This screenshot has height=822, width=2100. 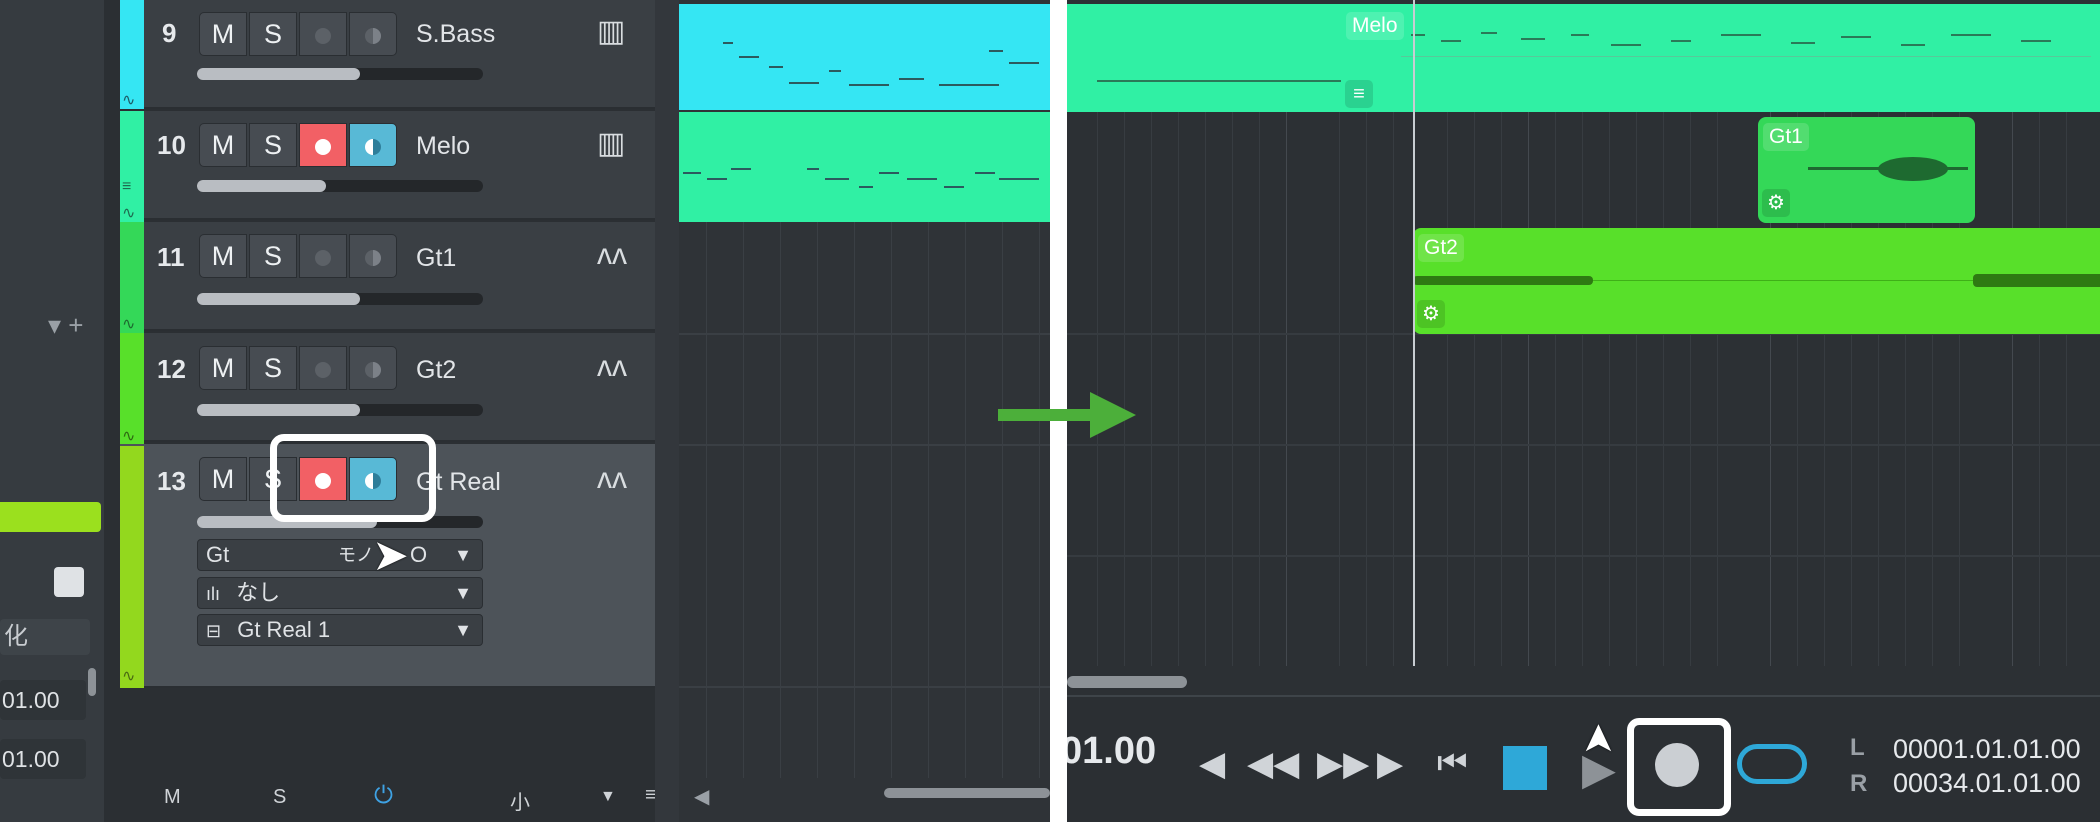 What do you see at coordinates (1756, 281) in the screenshot?
I see `clip-gt2: Gt2 ⚙` at bounding box center [1756, 281].